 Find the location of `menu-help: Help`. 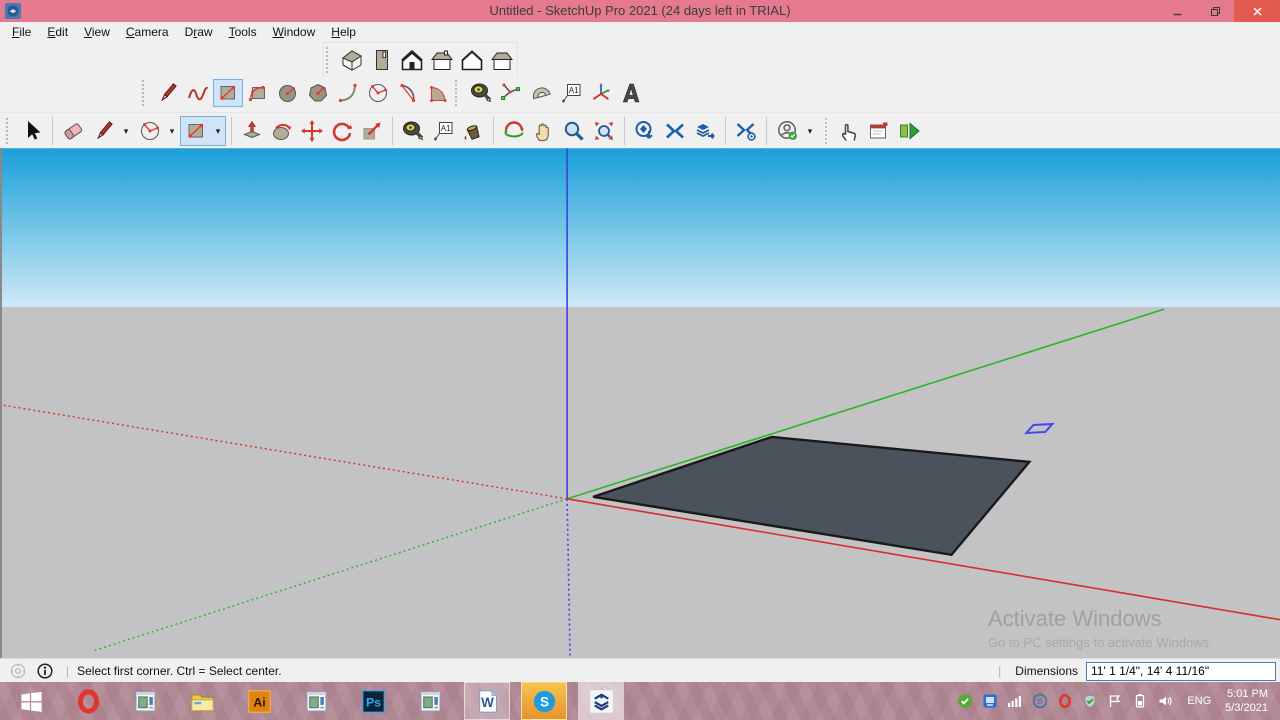

menu-help: Help is located at coordinates (343, 32).